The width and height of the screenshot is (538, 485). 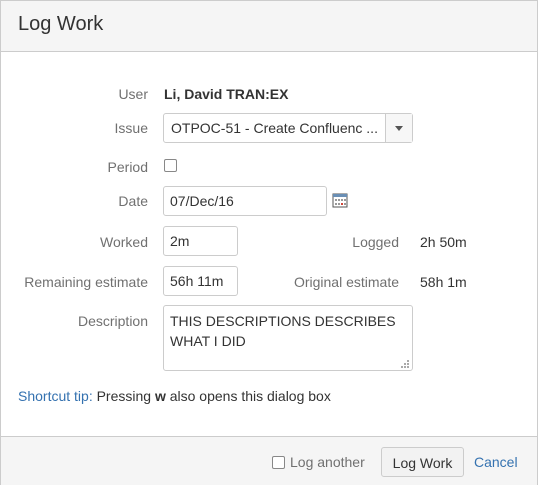 What do you see at coordinates (269, 26) in the screenshot?
I see `dialog-header: Log Work` at bounding box center [269, 26].